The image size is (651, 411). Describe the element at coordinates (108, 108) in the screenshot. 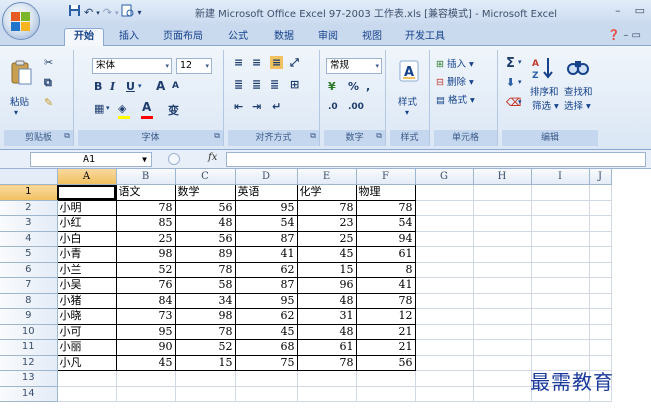

I see `borders-dropdown-icon: ▾` at that location.